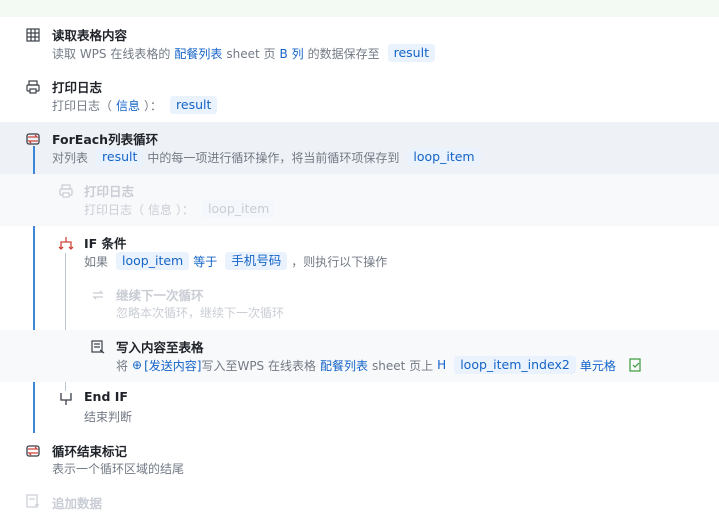 Image resolution: width=719 pixels, height=516 pixels. I want to click on desc-text: 中的每一项进行循环操作，将当前循环项保存到, so click(273, 157).